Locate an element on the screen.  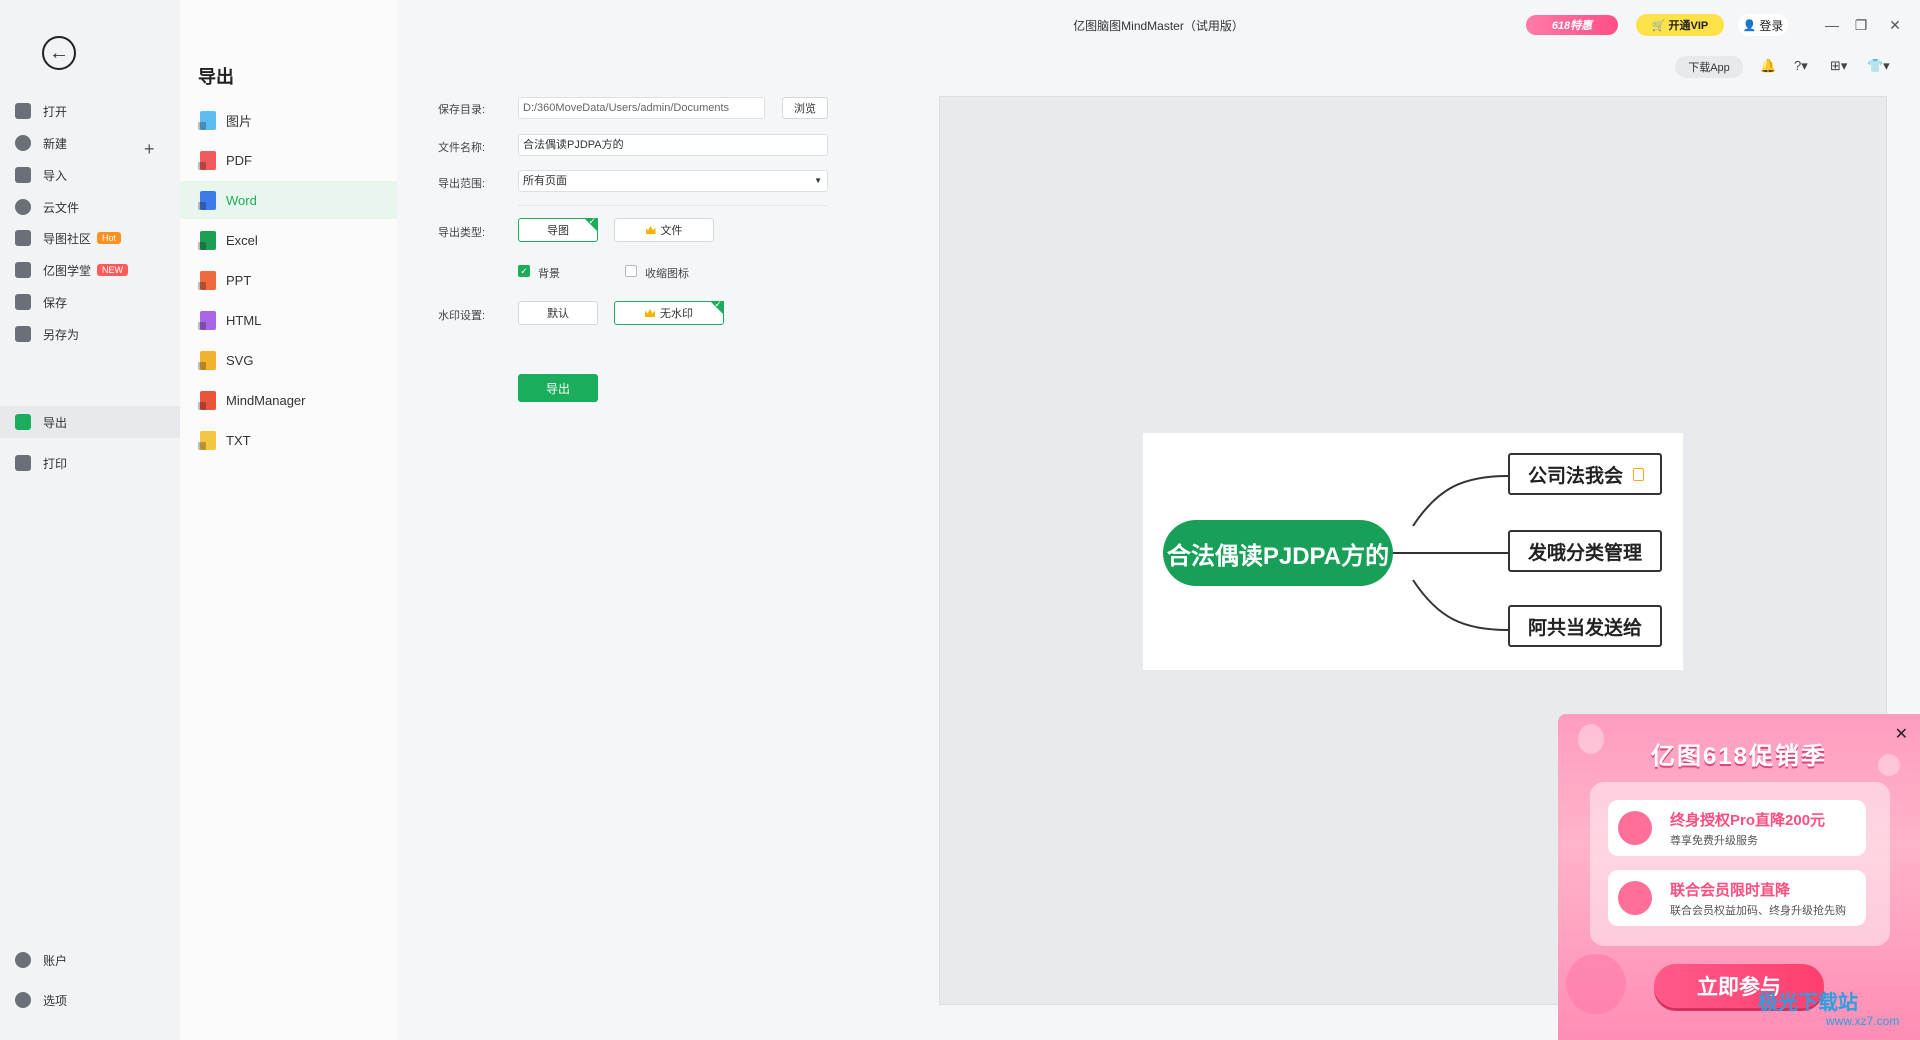
format-html: HTML is located at coordinates (288, 320).